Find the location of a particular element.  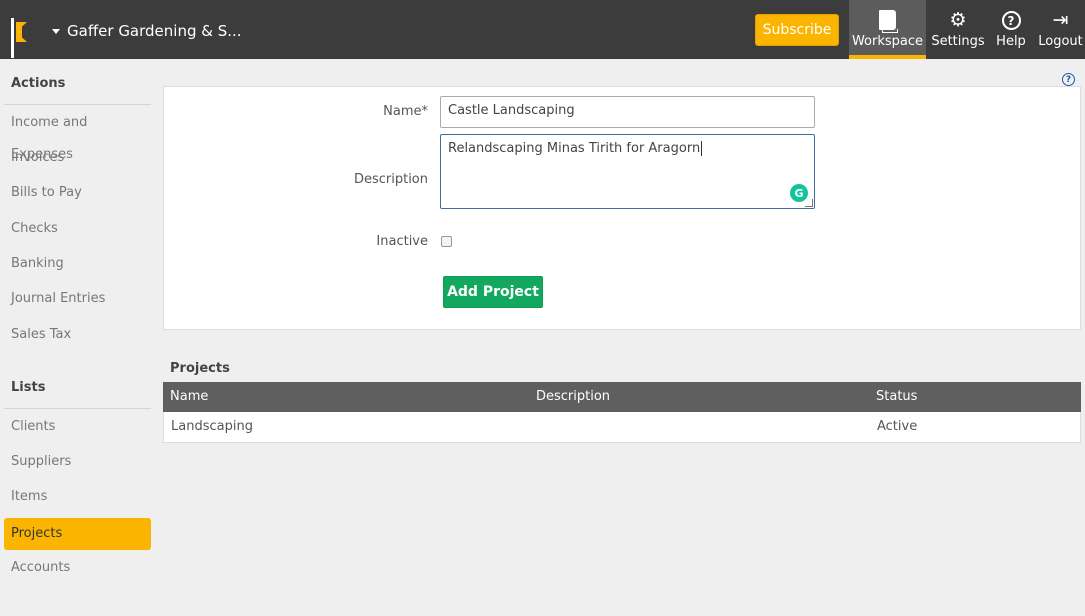

add-project-button: Add Project is located at coordinates (493, 292).